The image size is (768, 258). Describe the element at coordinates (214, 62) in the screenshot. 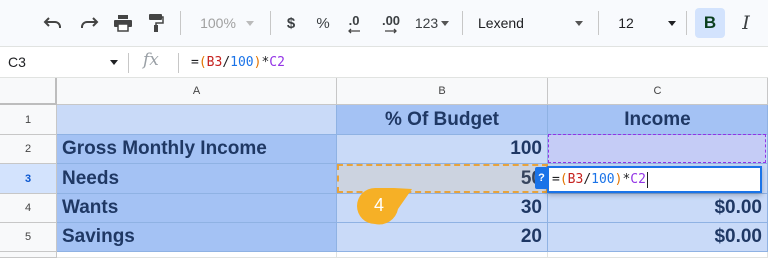

I see `formula-ref-b3: B3` at that location.